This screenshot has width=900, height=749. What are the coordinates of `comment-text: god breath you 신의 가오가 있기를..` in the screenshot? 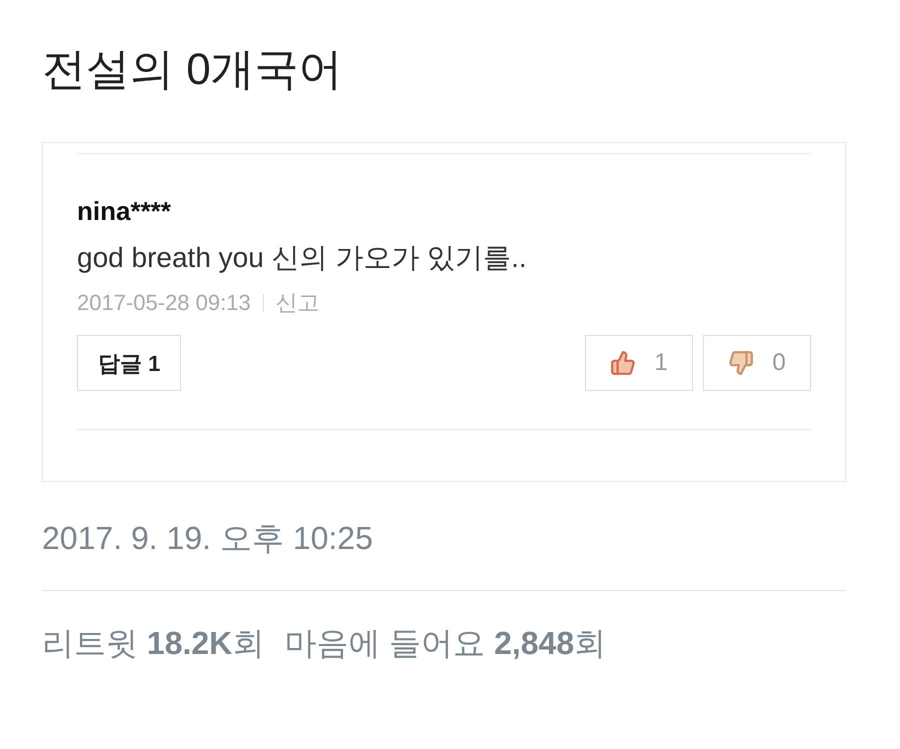 It's located at (302, 258).